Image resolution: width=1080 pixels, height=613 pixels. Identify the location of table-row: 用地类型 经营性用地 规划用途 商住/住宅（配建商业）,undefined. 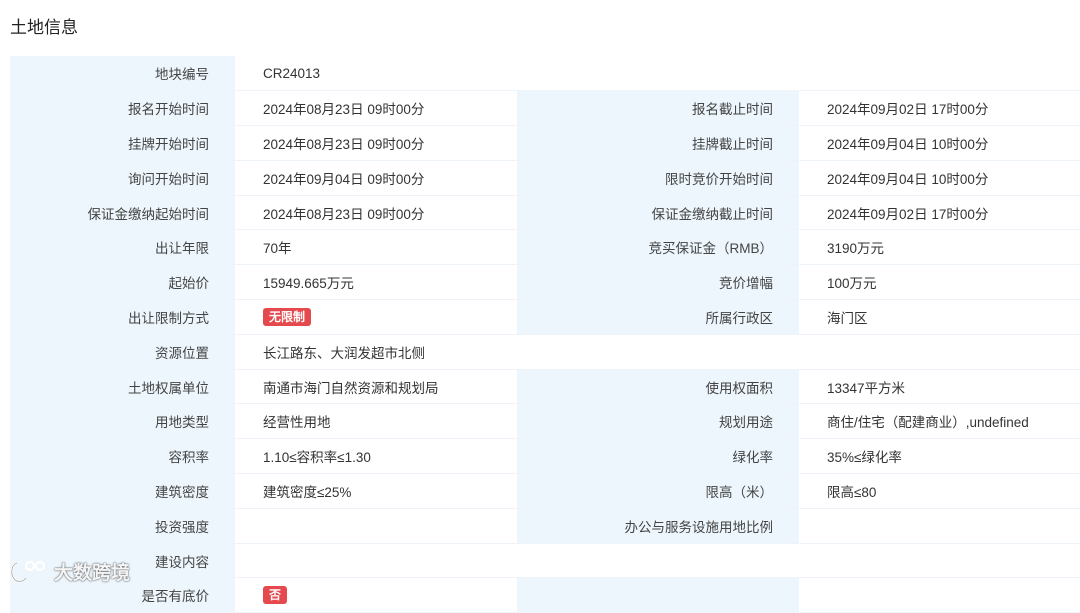
(545, 421).